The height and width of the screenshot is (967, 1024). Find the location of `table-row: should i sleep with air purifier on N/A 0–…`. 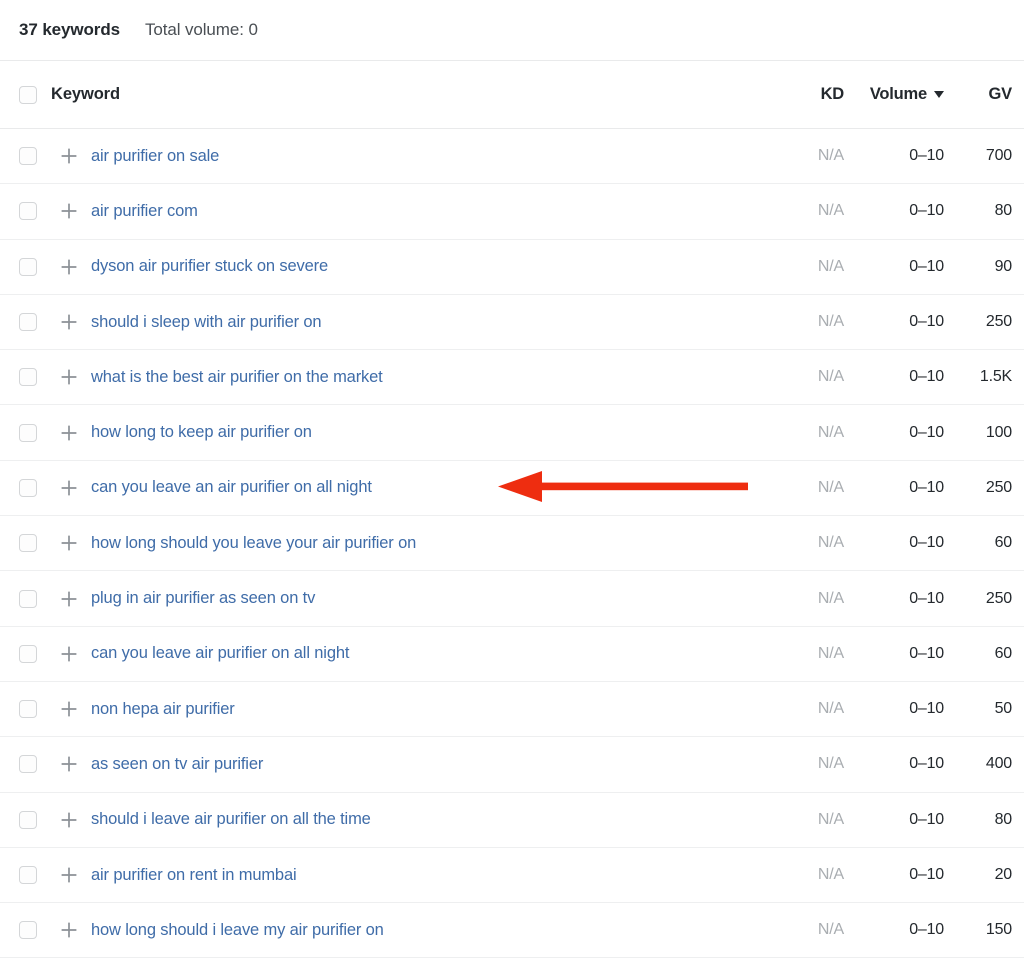

table-row: should i sleep with air purifier on N/A 0–… is located at coordinates (512, 323).